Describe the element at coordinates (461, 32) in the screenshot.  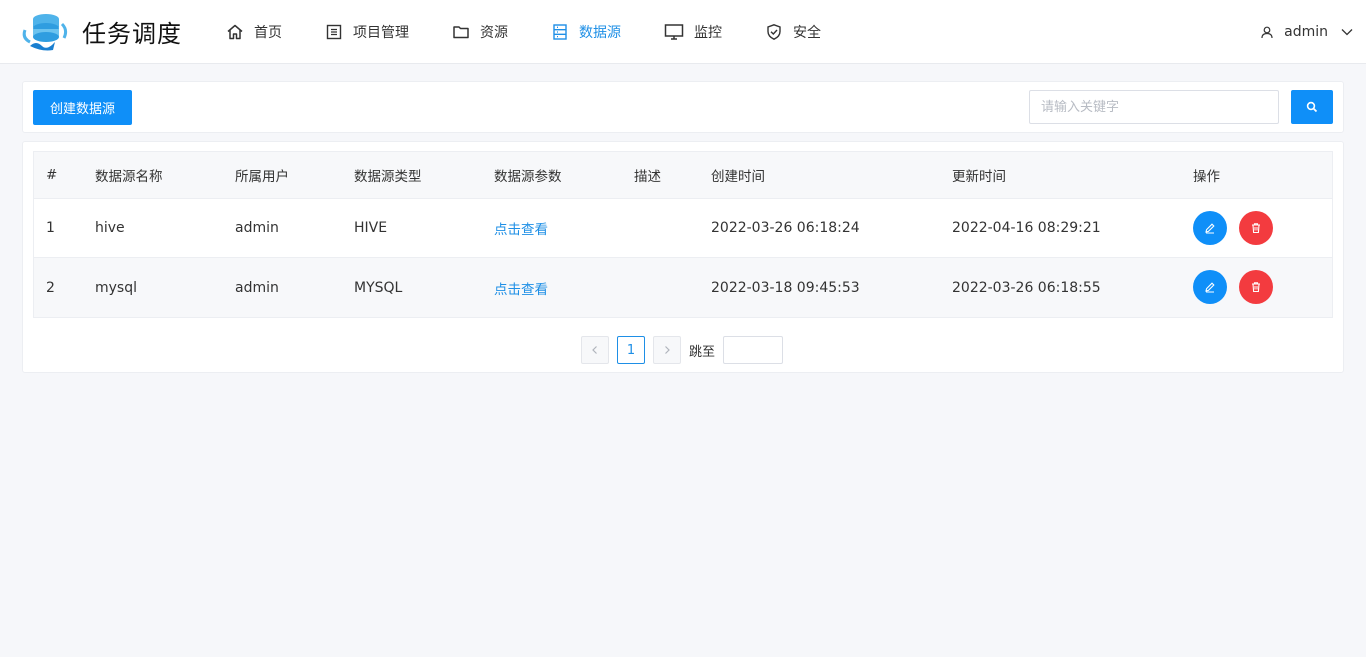
I see `folder-icon` at that location.